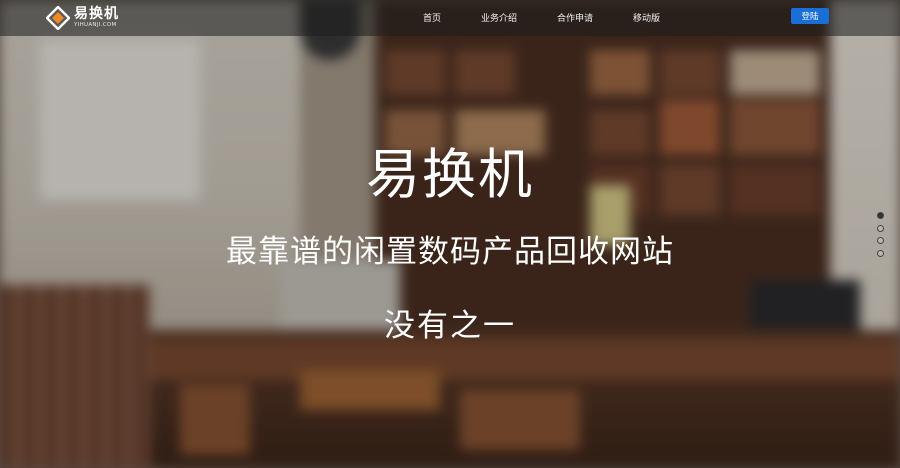  Describe the element at coordinates (499, 17) in the screenshot. I see `nav-item-business: 业务介绍` at that location.